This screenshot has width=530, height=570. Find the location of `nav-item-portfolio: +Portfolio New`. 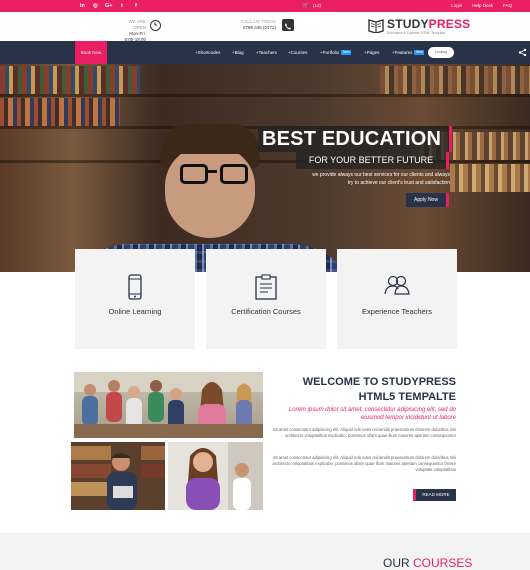

nav-item-portfolio: +Portfolio New is located at coordinates (336, 52).